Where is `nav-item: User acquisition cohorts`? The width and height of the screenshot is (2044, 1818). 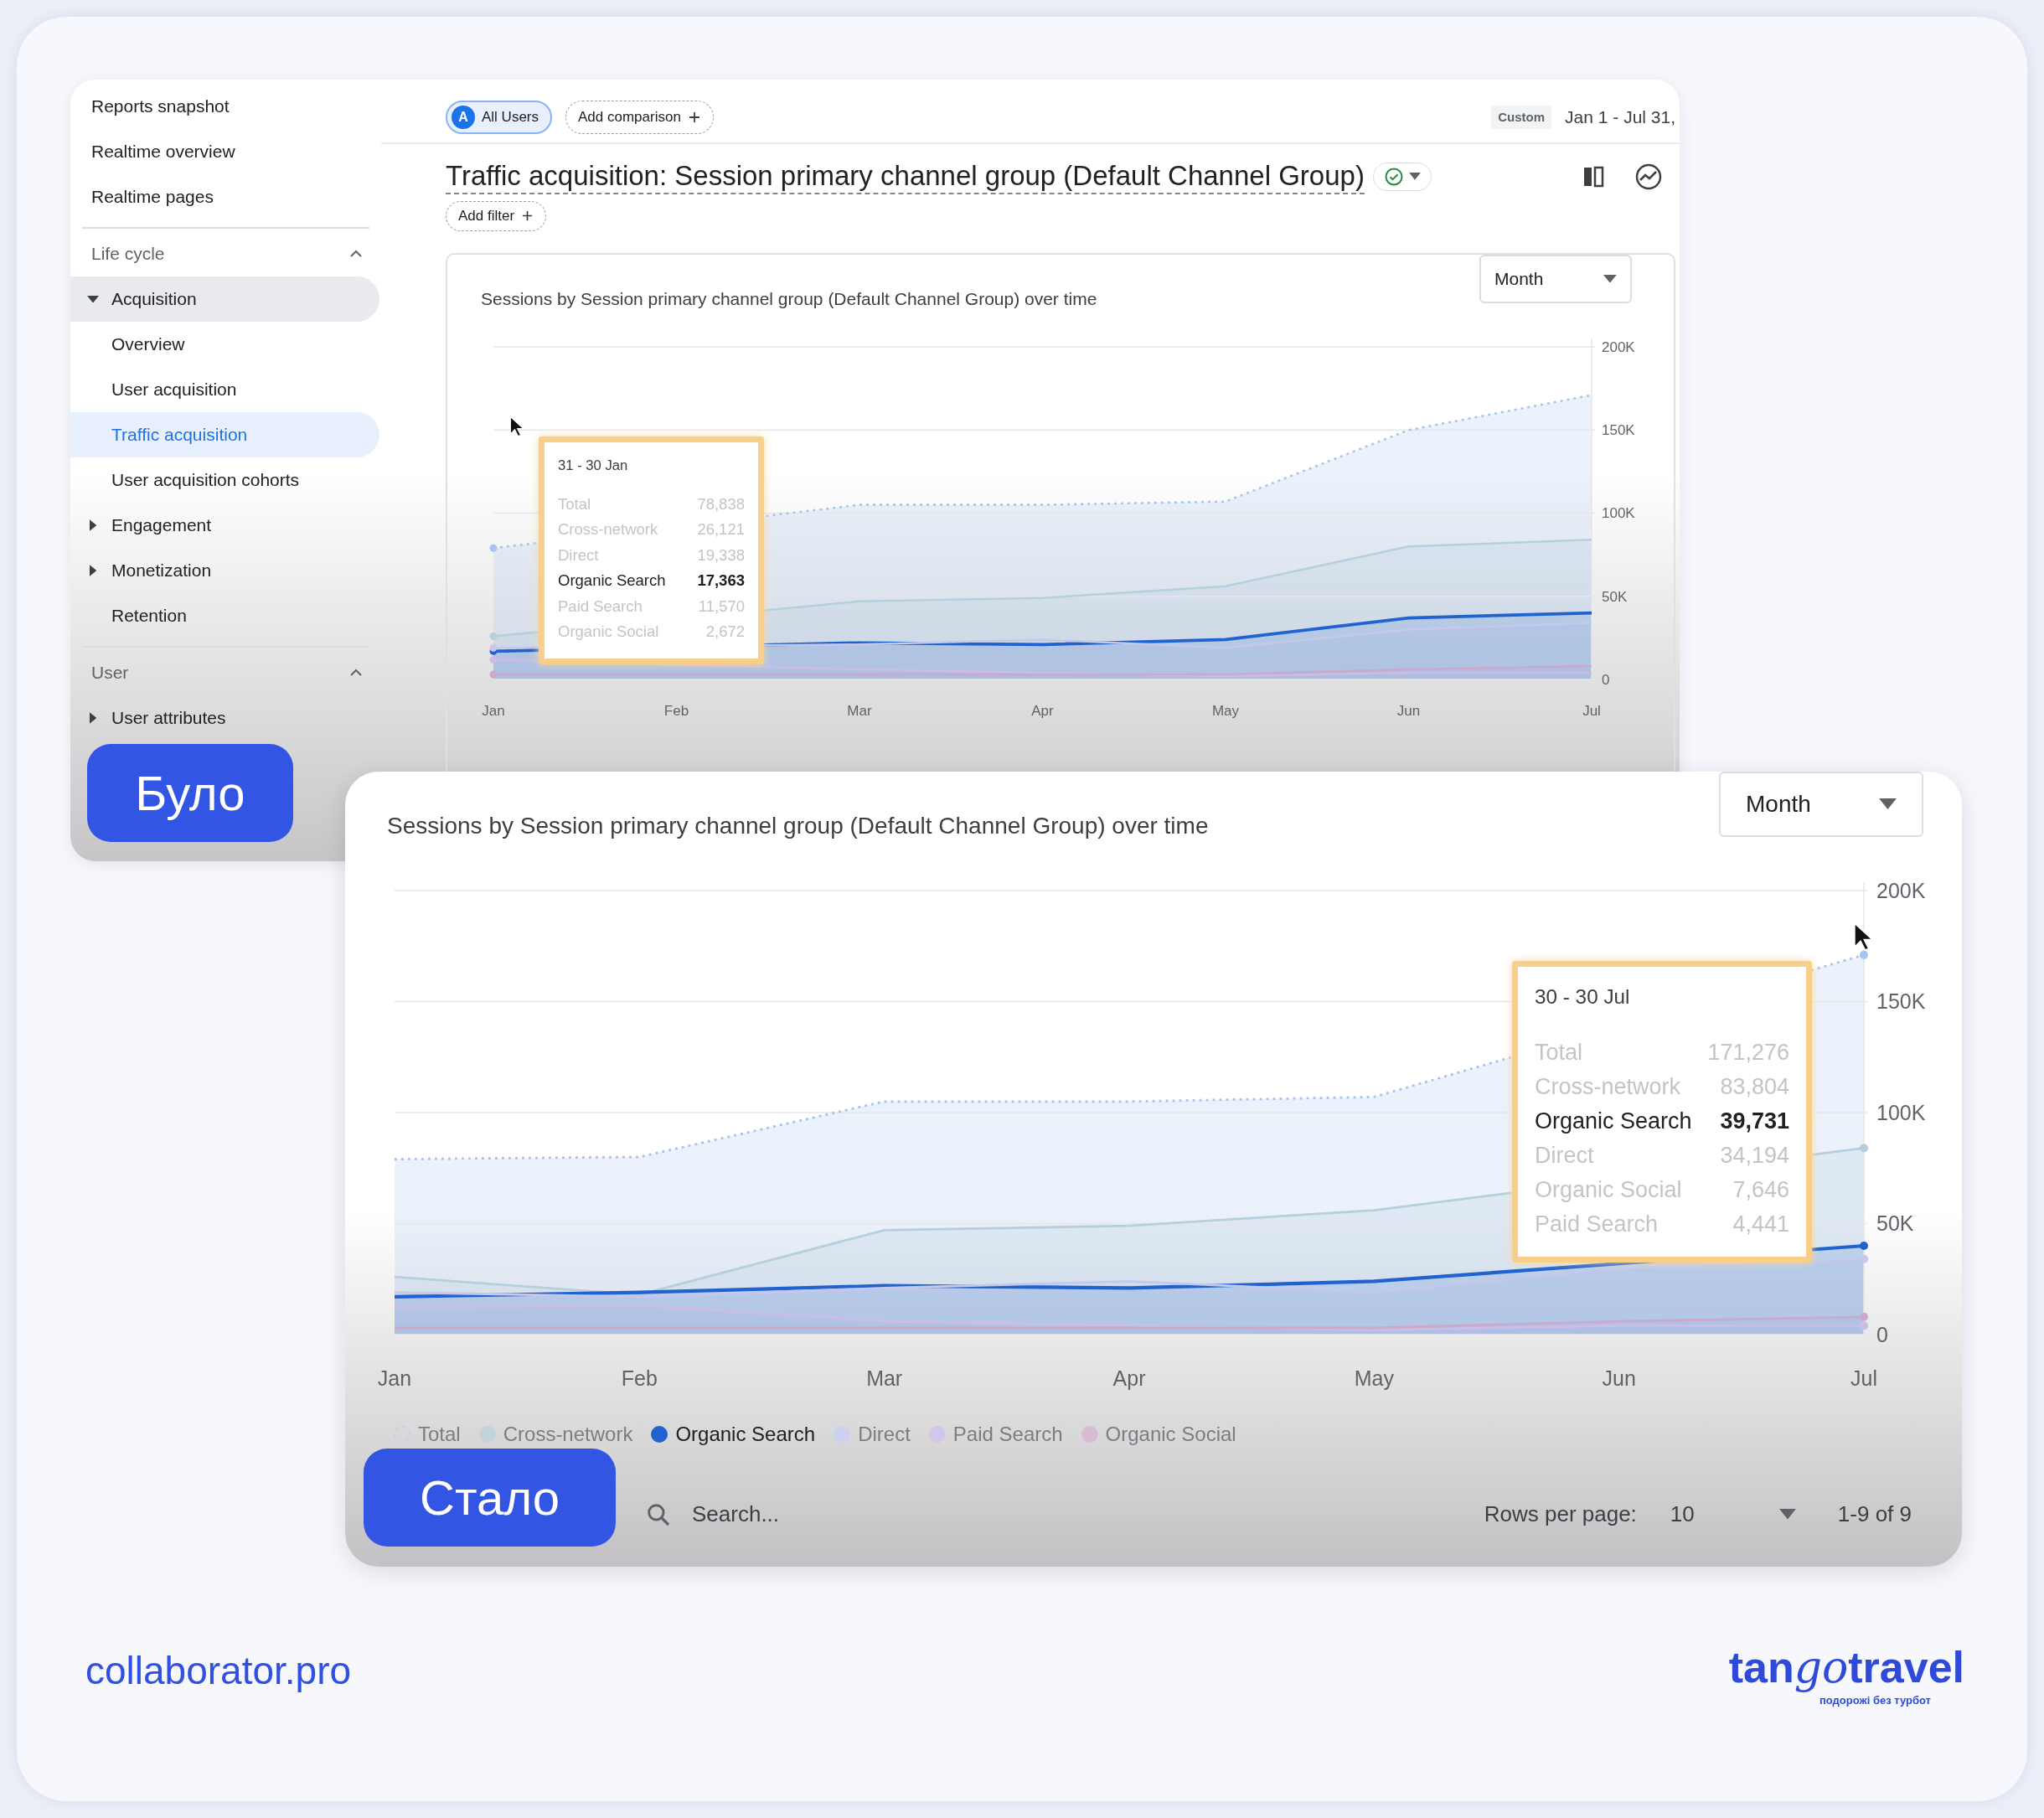
nav-item: User acquisition cohorts is located at coordinates (225, 480).